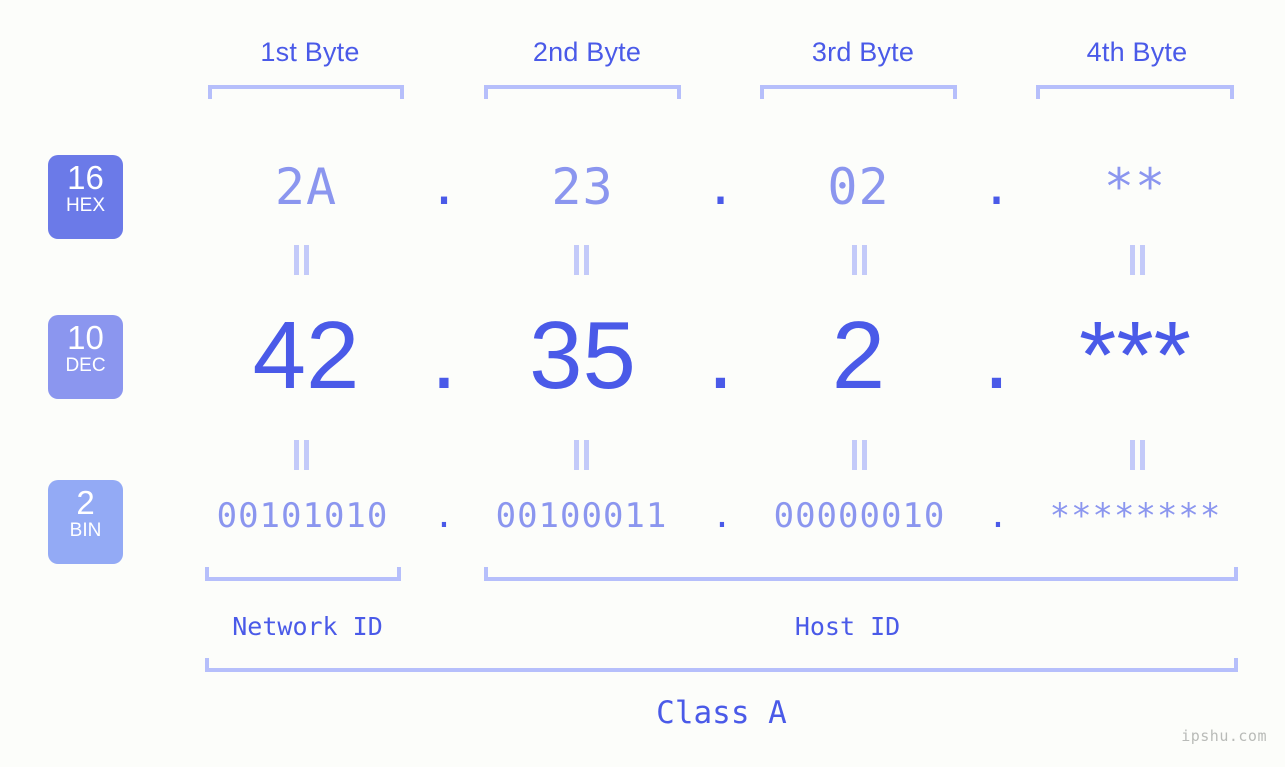  What do you see at coordinates (303, 574) in the screenshot?
I see `network-id-bracket` at bounding box center [303, 574].